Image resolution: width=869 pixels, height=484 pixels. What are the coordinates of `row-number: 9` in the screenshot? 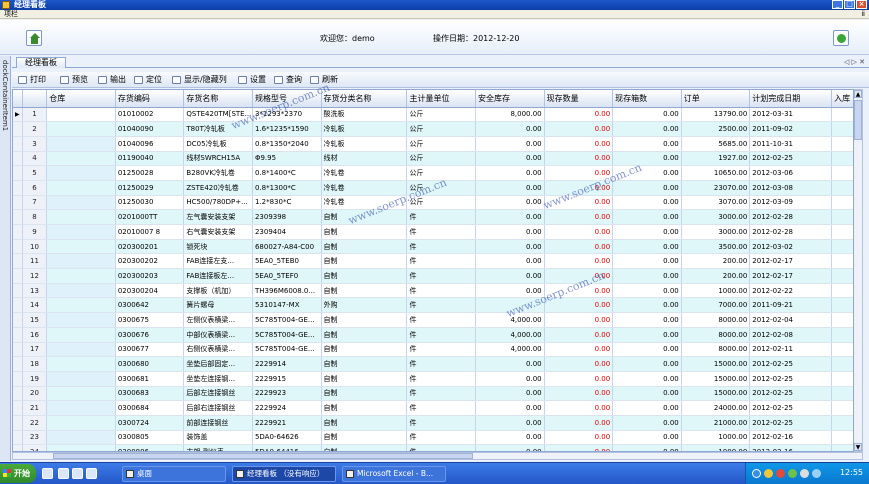 It's located at (35, 232).